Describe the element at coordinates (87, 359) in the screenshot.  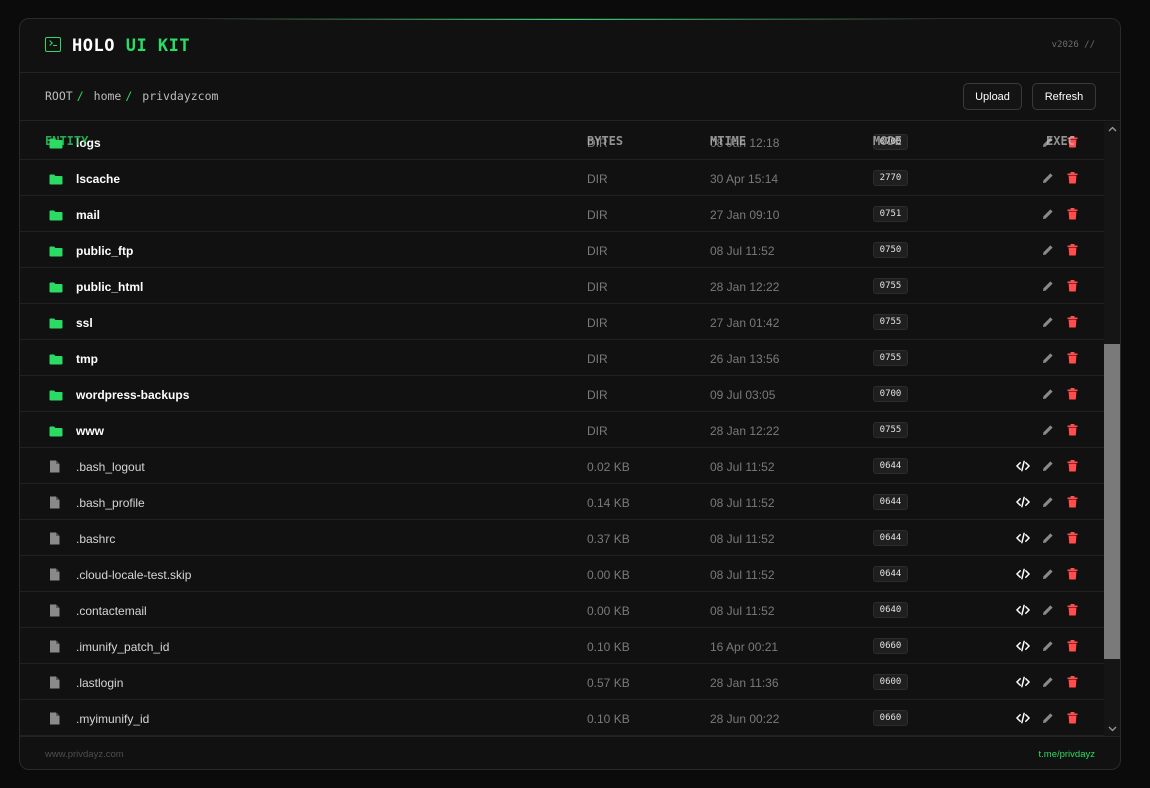
I see `entry-name: tmp` at that location.